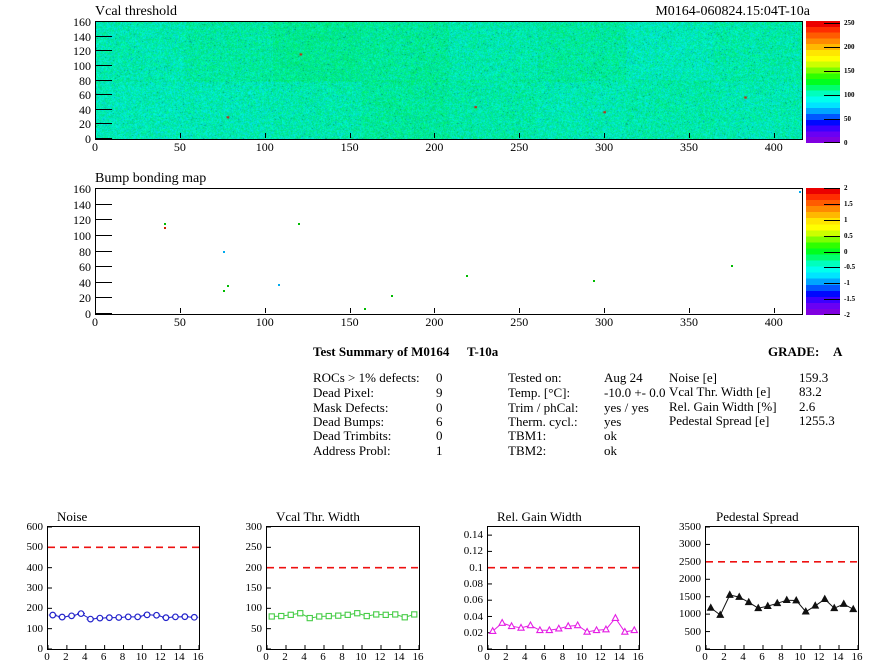 The width and height of the screenshot is (896, 672). Describe the element at coordinates (693, 631) in the screenshot. I see `y-tick-label: 500` at that location.